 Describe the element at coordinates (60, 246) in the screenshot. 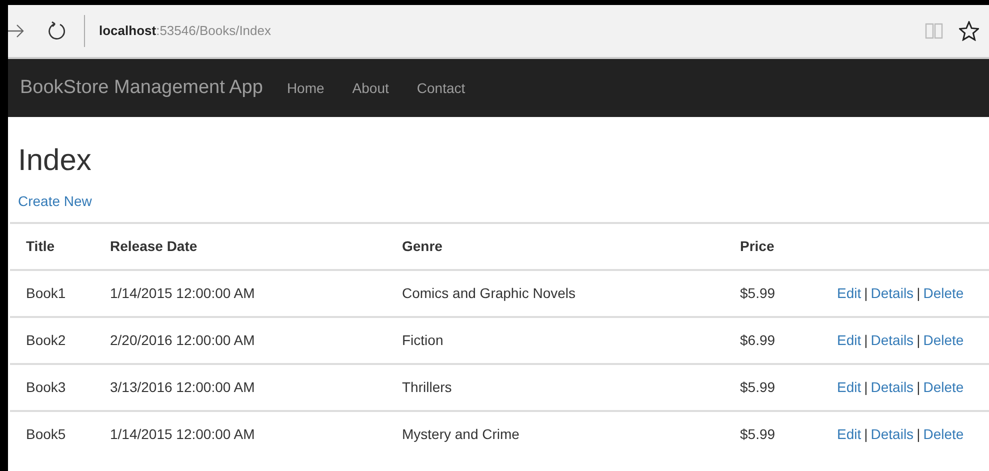

I see `column-header: Title` at that location.